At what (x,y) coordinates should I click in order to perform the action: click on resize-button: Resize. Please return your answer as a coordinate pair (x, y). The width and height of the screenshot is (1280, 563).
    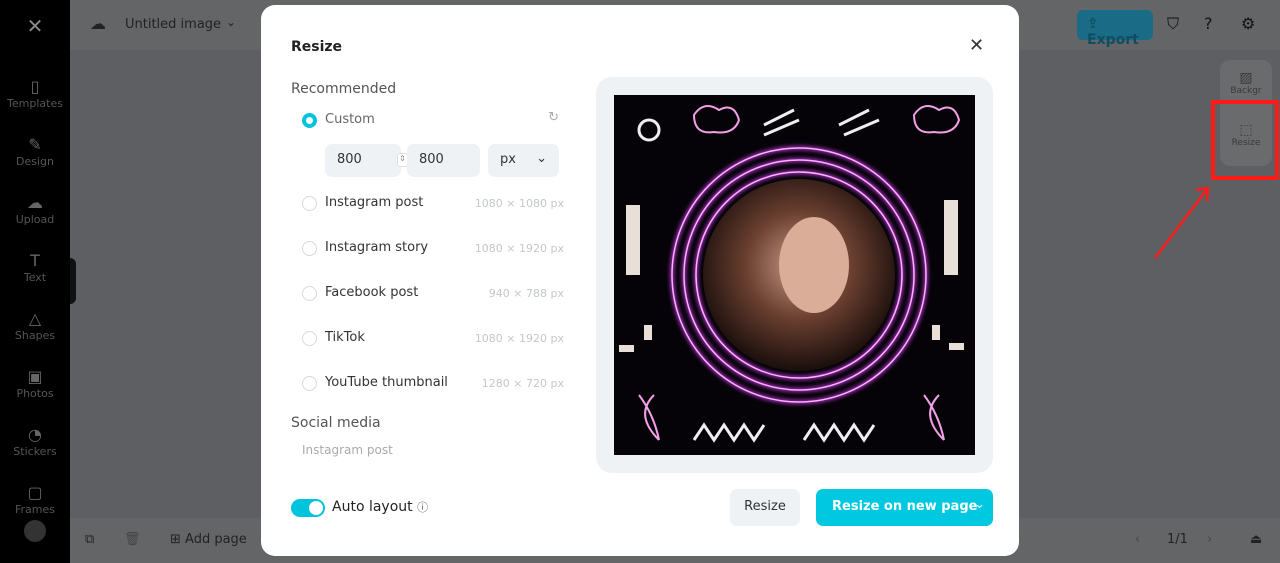
    Looking at the image, I should click on (765, 507).